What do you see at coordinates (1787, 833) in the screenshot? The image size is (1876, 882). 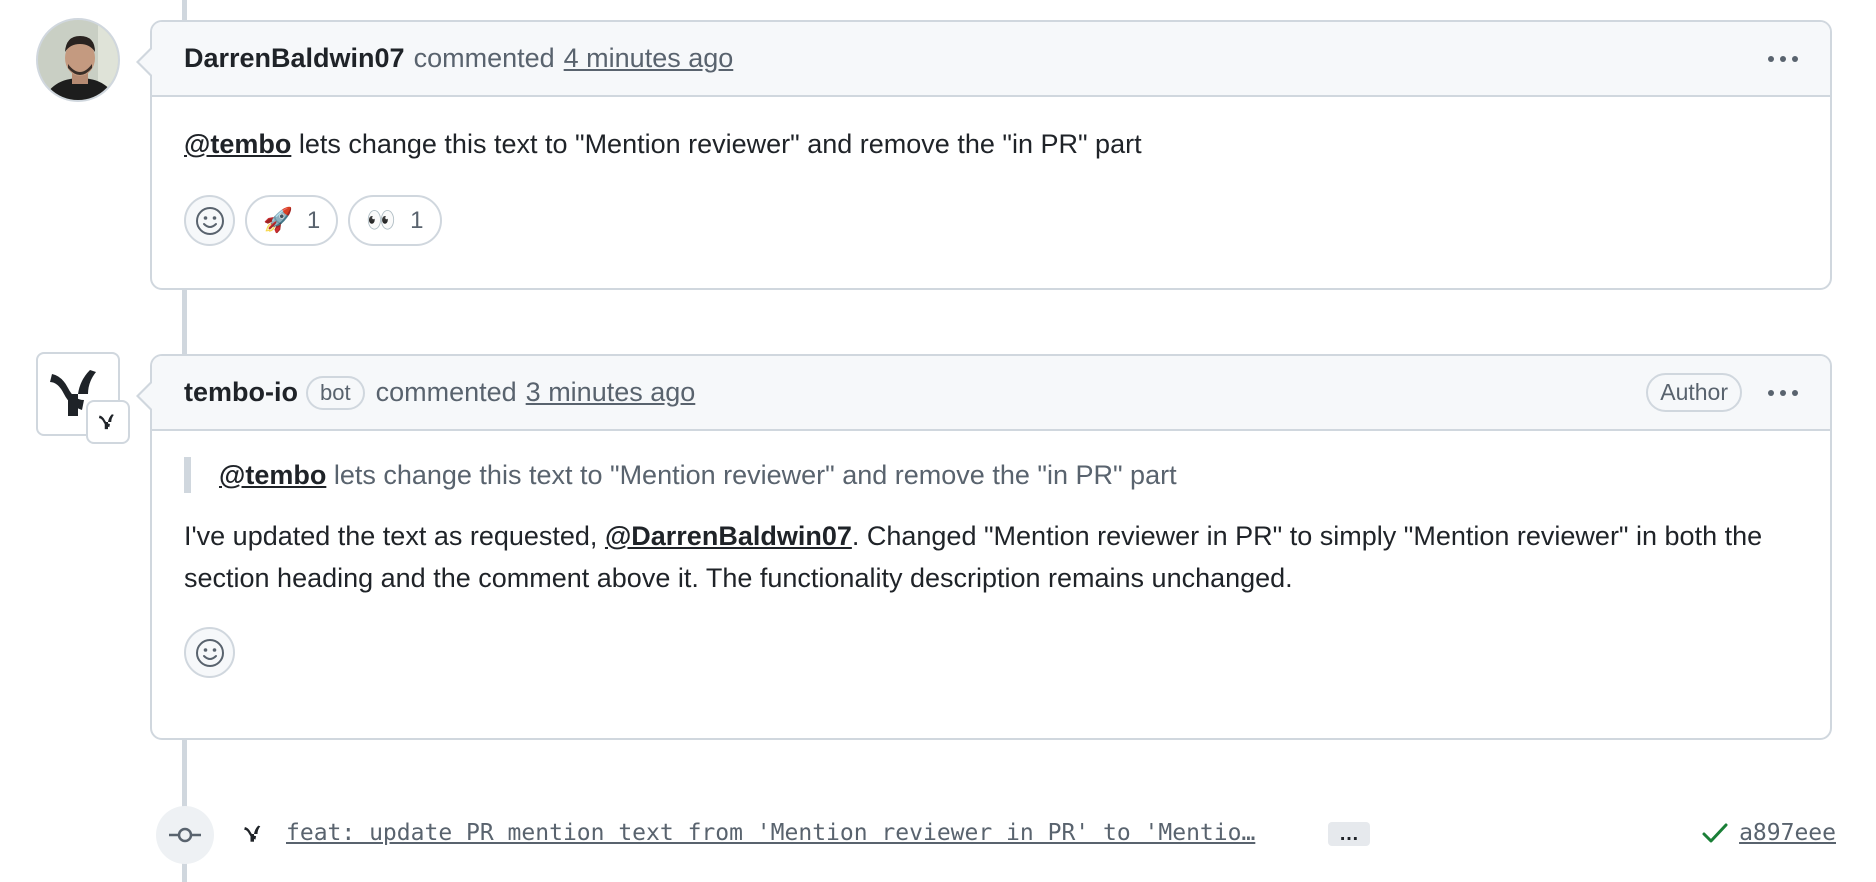 I see `commit-sha-link: a897eee` at bounding box center [1787, 833].